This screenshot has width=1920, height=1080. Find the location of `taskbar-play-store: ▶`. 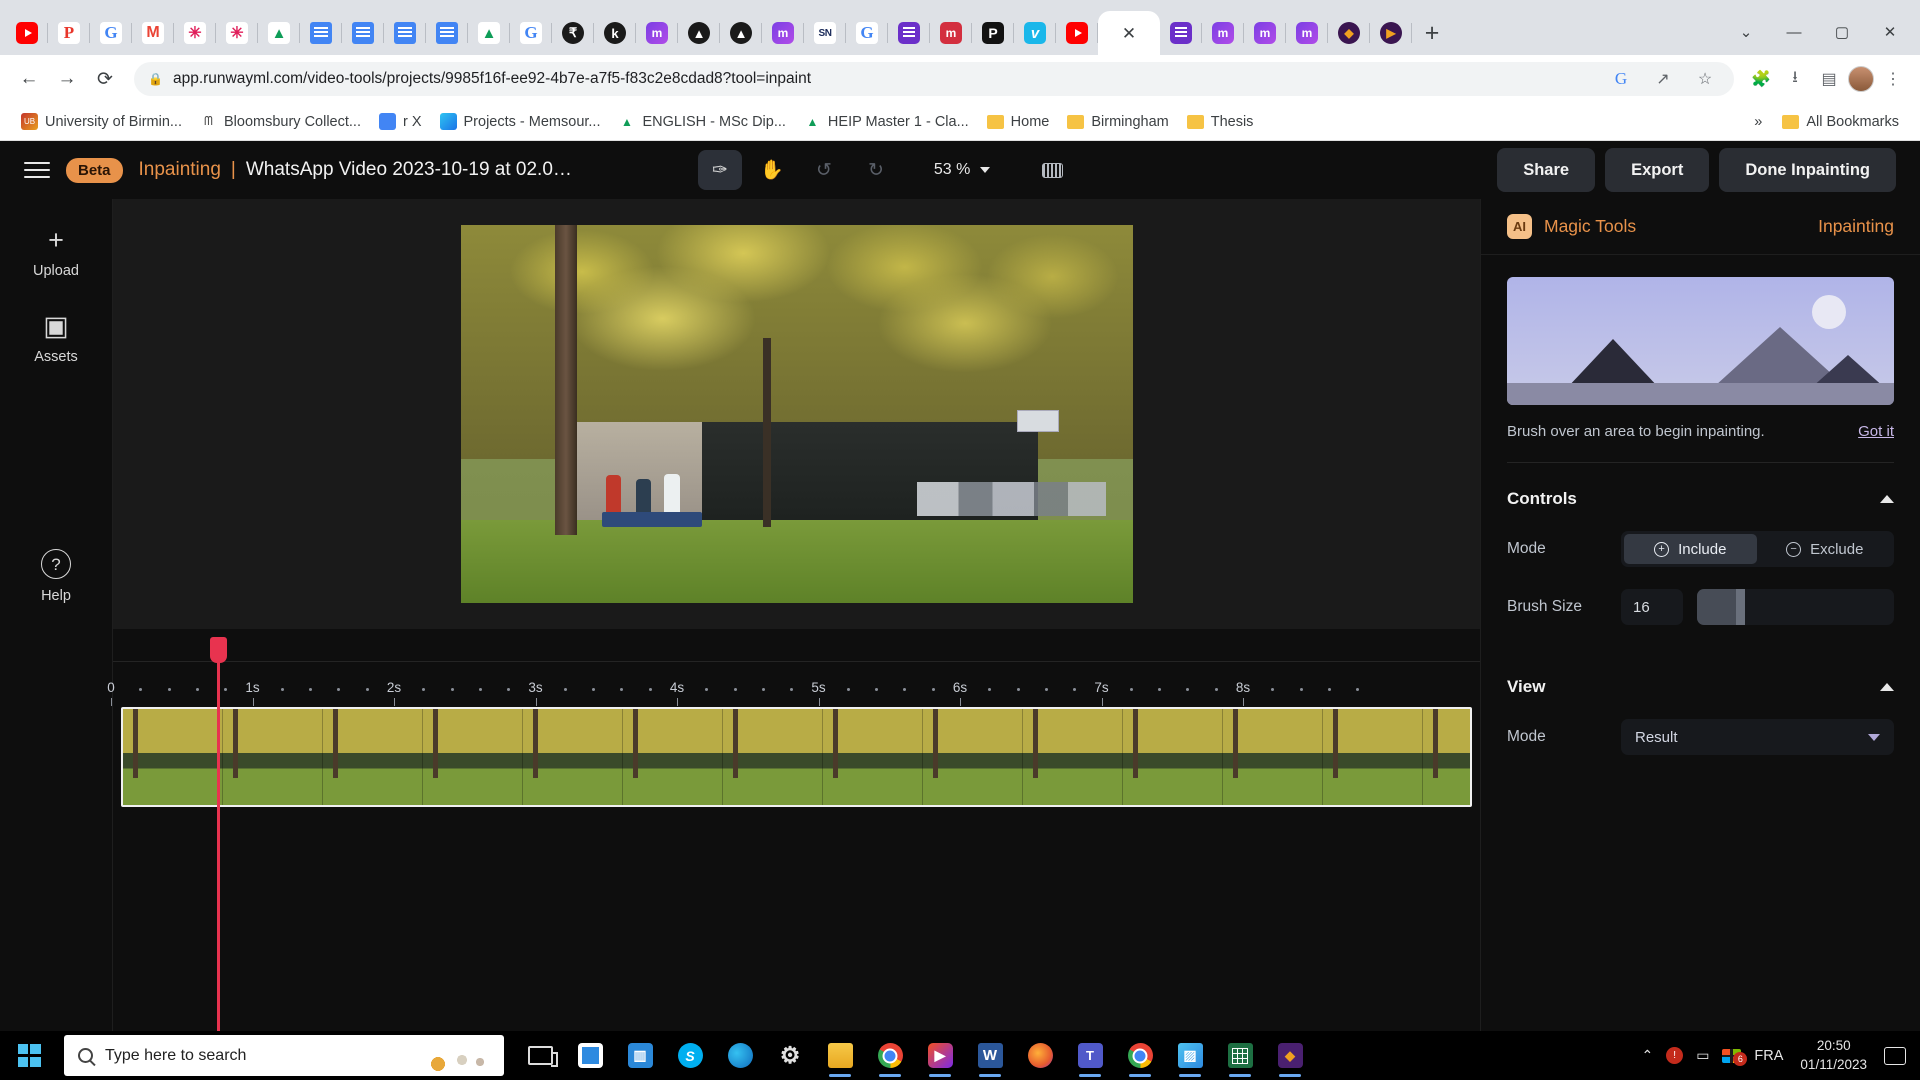

taskbar-play-store: ▶ is located at coordinates (940, 1055).